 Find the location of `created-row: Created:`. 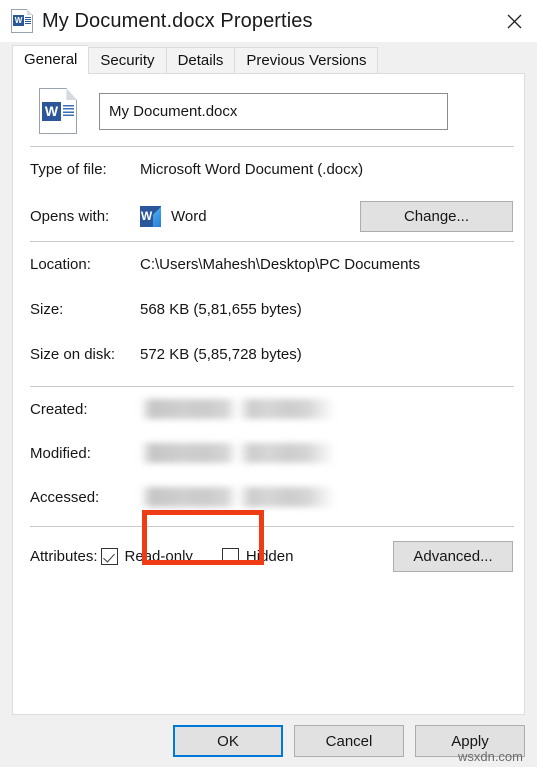

created-row: Created: is located at coordinates (268, 409).